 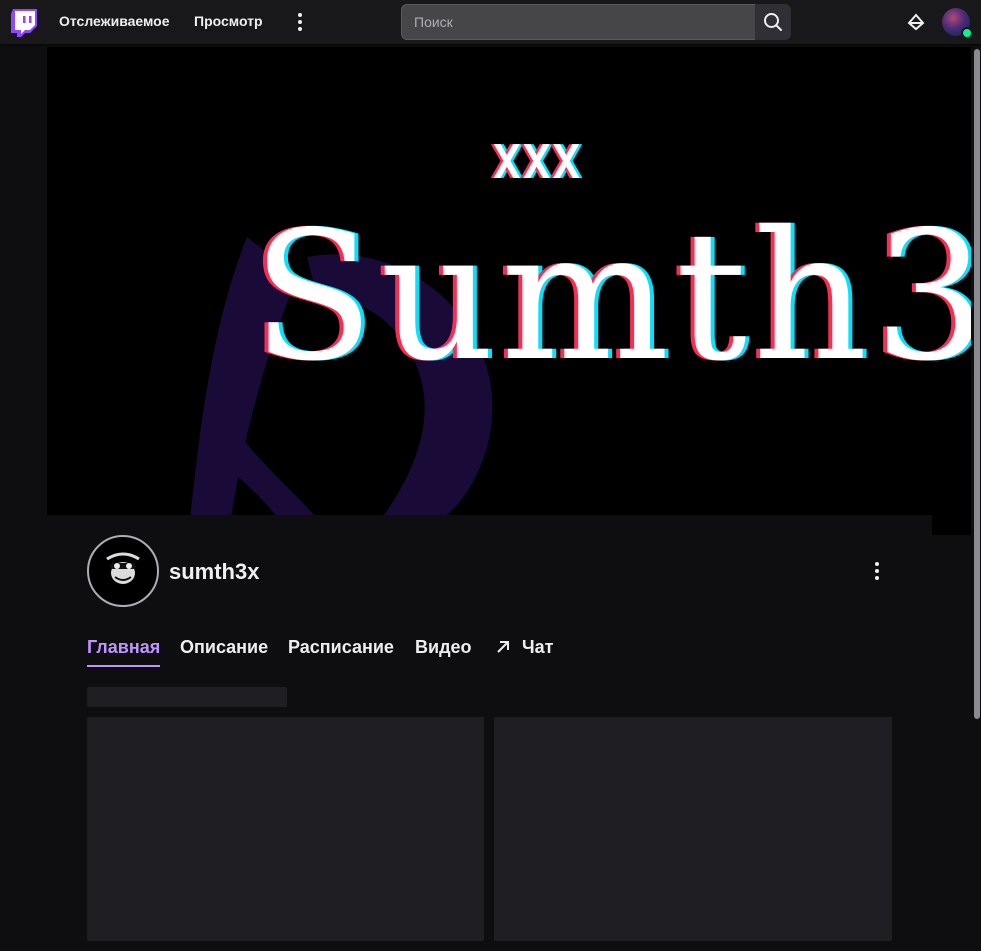 What do you see at coordinates (443, 647) in the screenshot?
I see `tab-videos: Видео` at bounding box center [443, 647].